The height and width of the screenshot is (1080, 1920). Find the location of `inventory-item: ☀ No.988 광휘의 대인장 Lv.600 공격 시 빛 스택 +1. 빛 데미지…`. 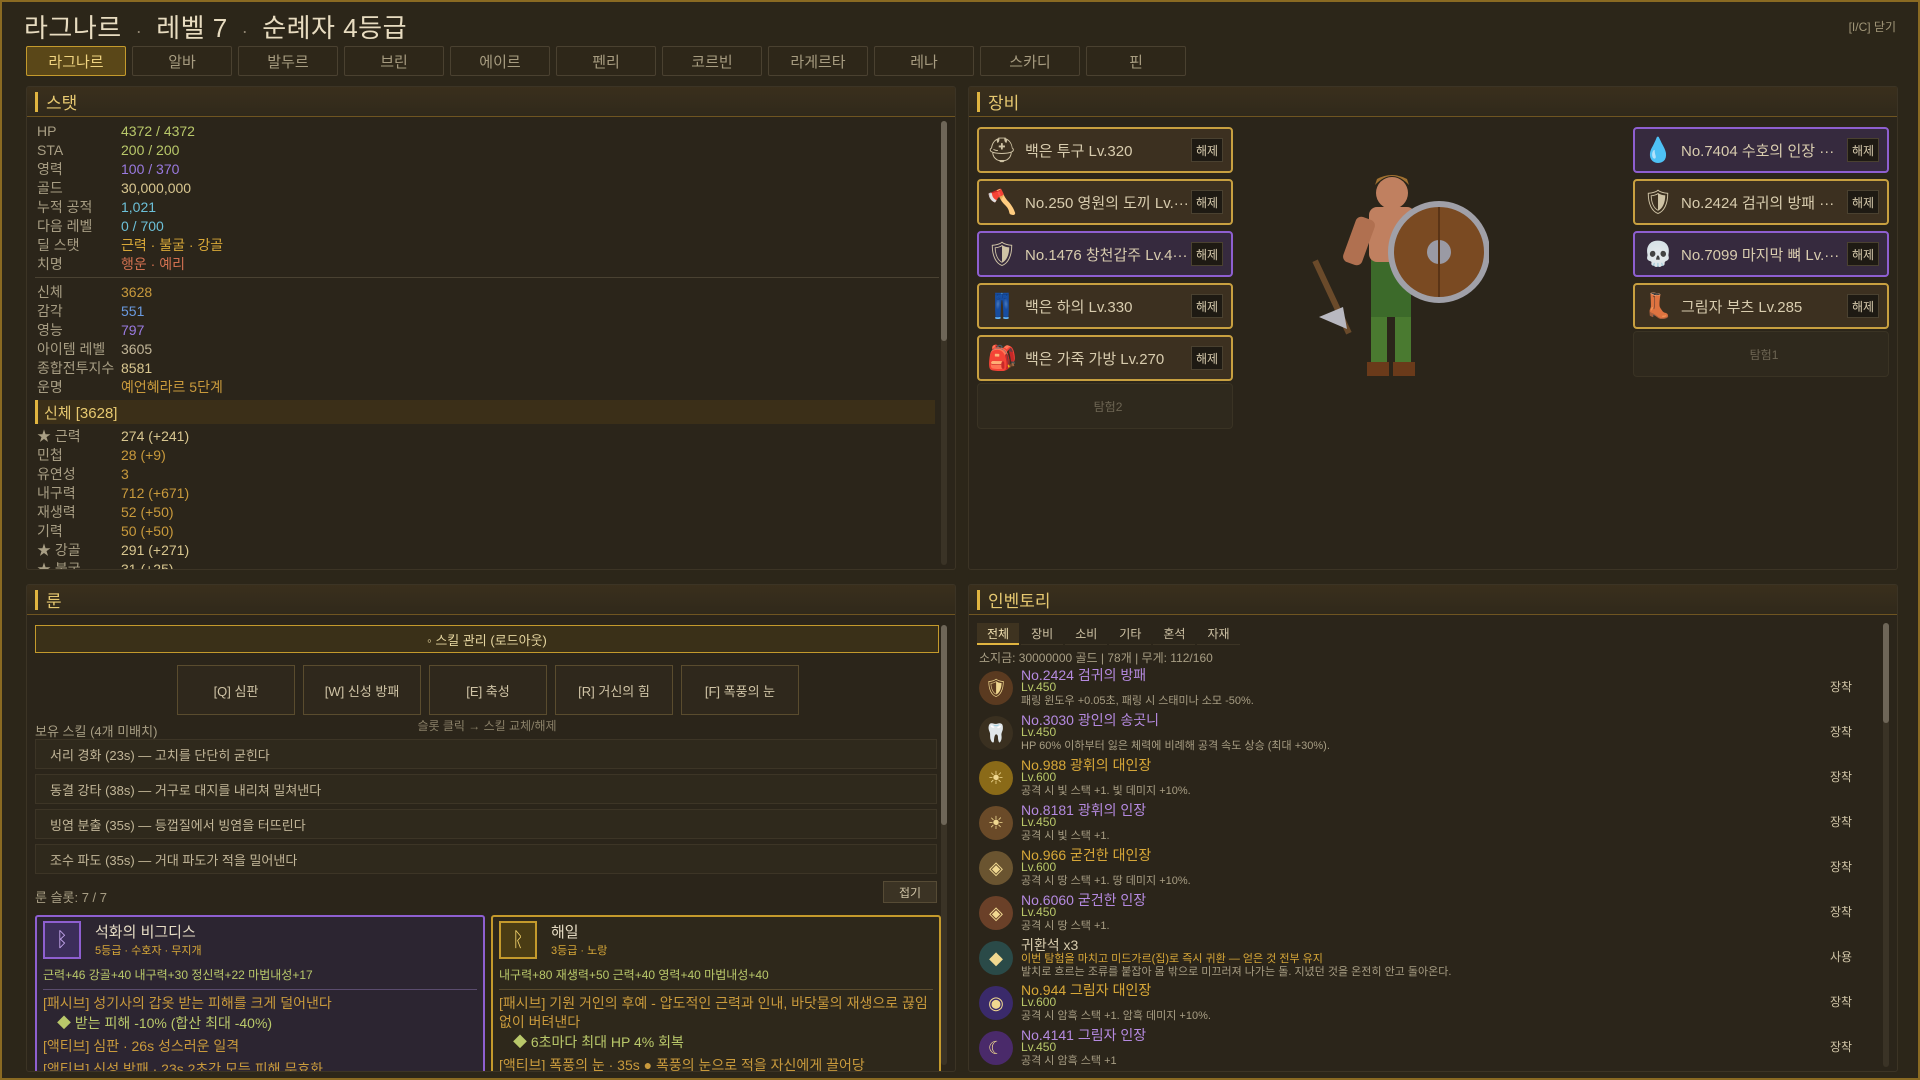

inventory-item: ☀ No.988 광휘의 대인장 Lv.600 공격 시 빛 스택 +1. 빛 데미지… is located at coordinates (1422, 777).